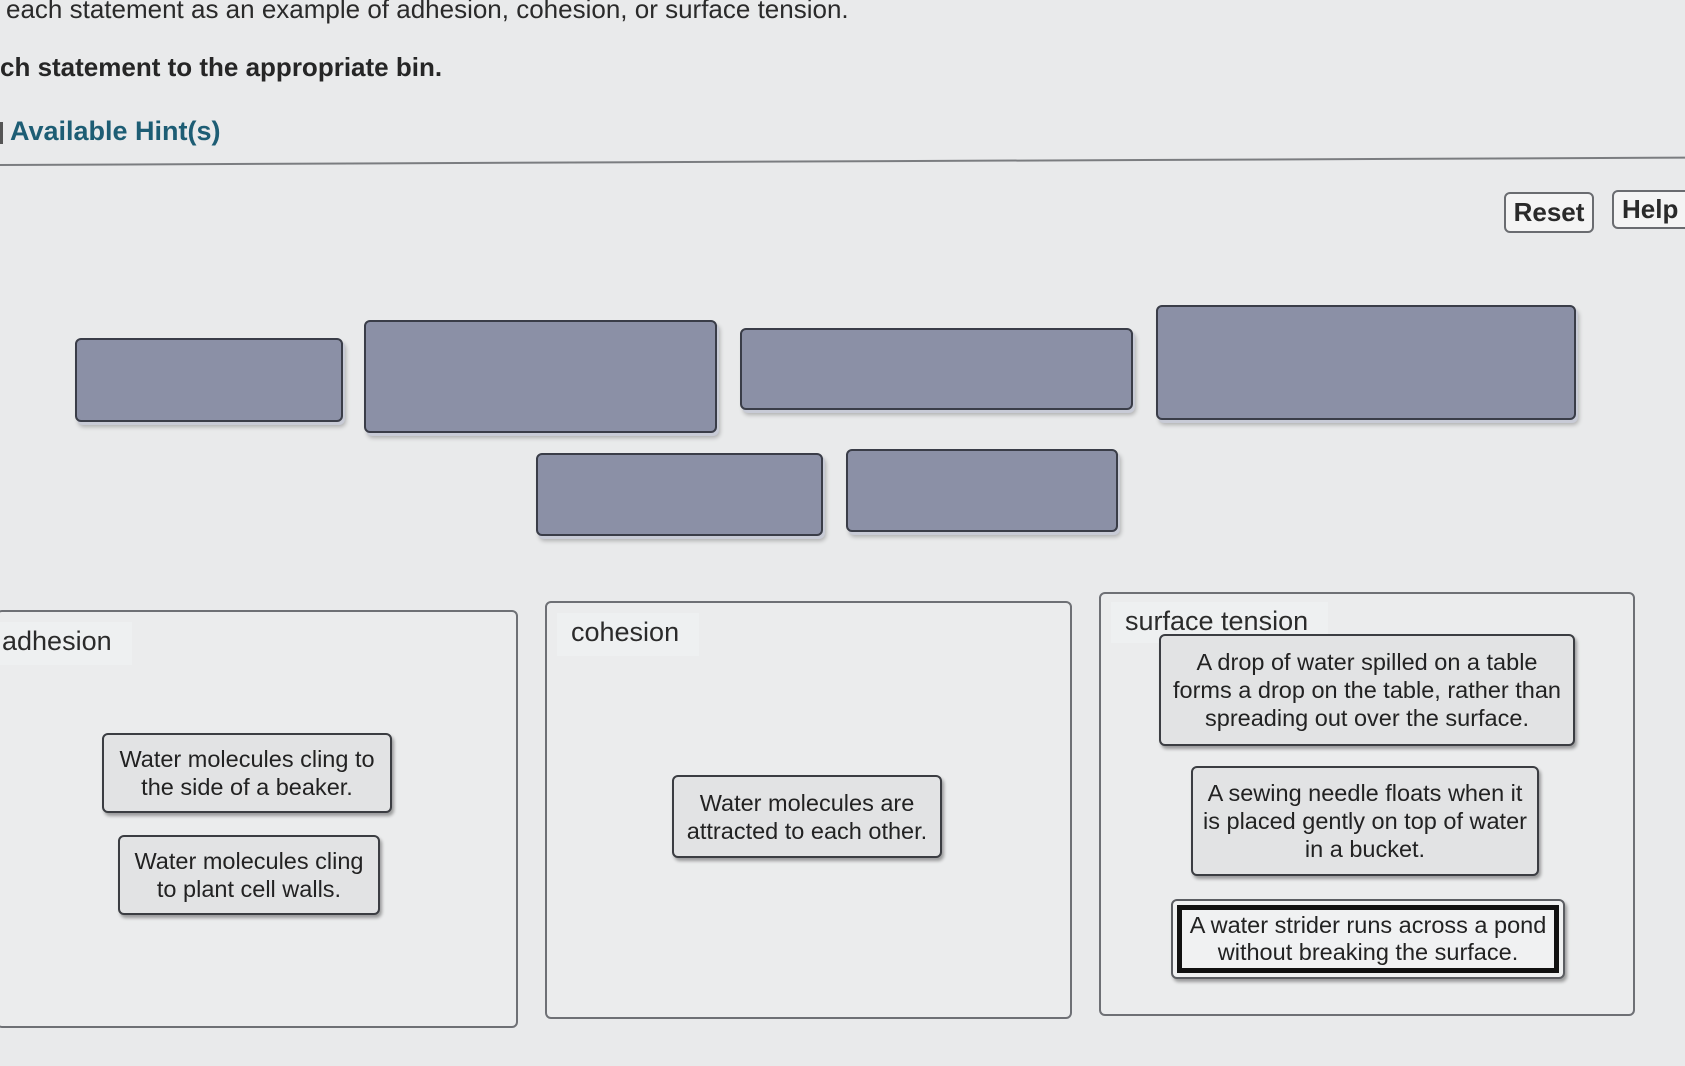  I want to click on instructions-line-2: ch statement to the appropriate bin., so click(221, 67).